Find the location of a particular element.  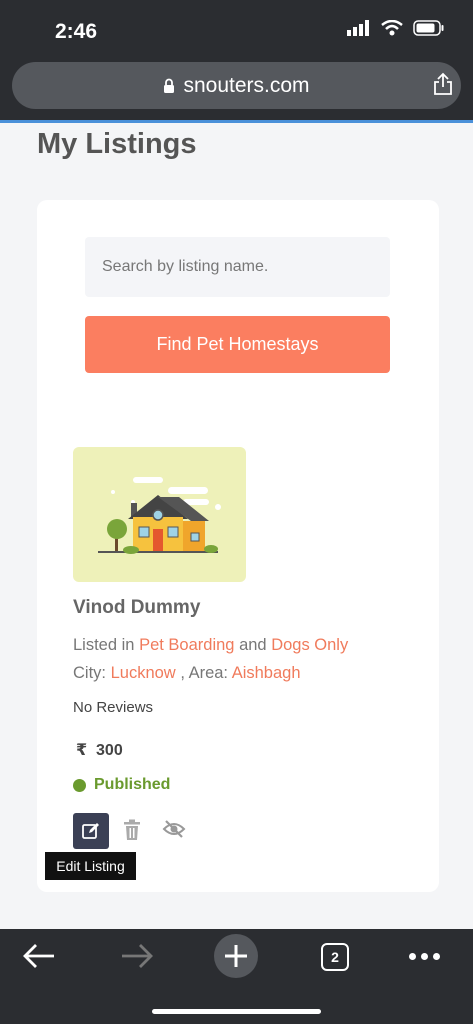

edit-icon is located at coordinates (90, 831).